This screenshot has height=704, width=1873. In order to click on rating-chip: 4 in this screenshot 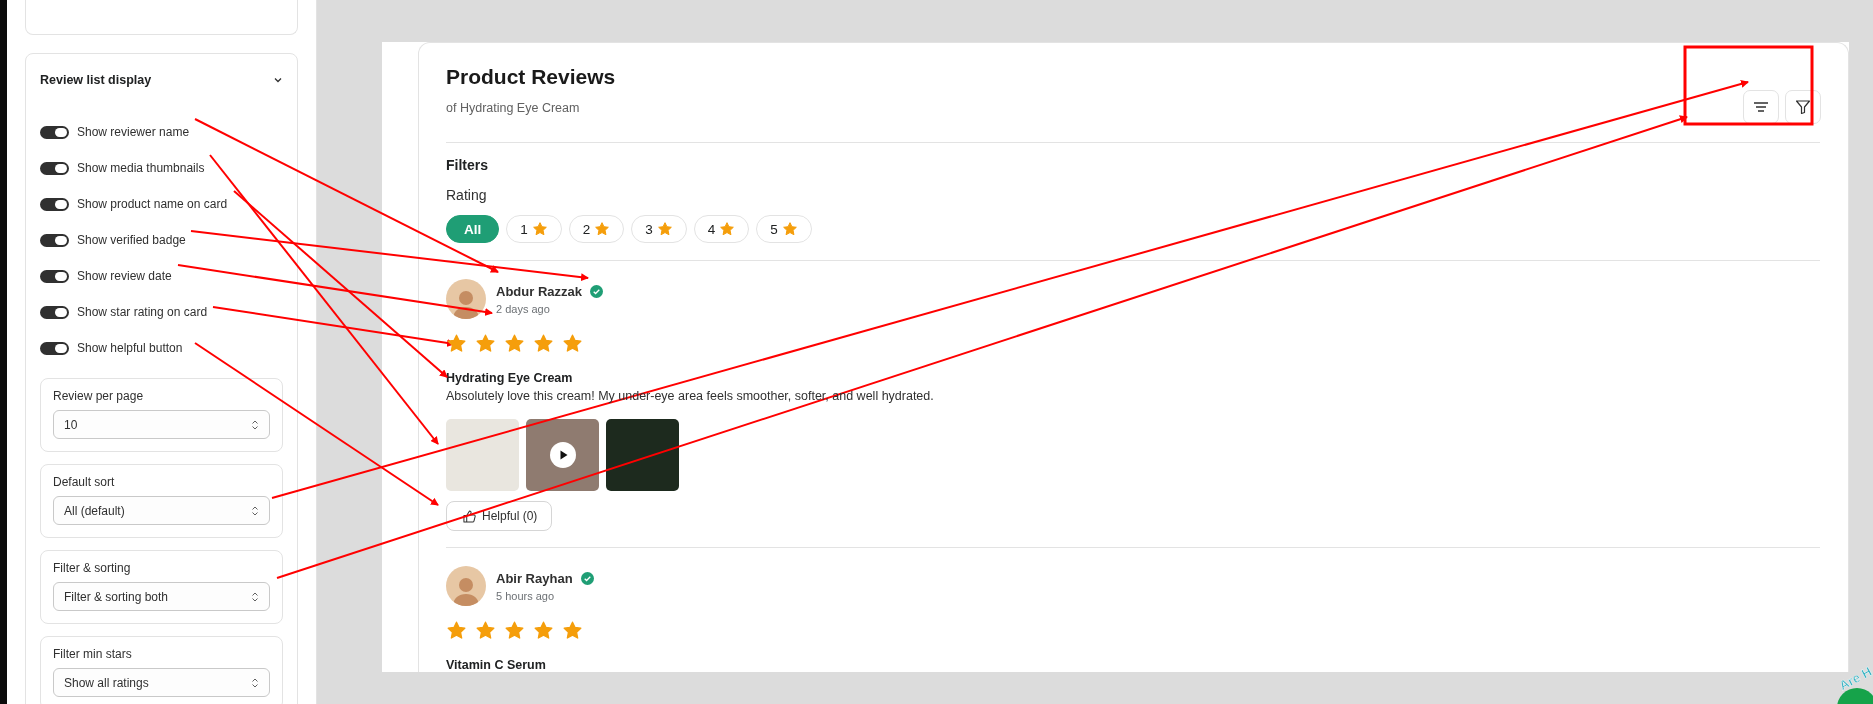, I will do `click(721, 229)`.